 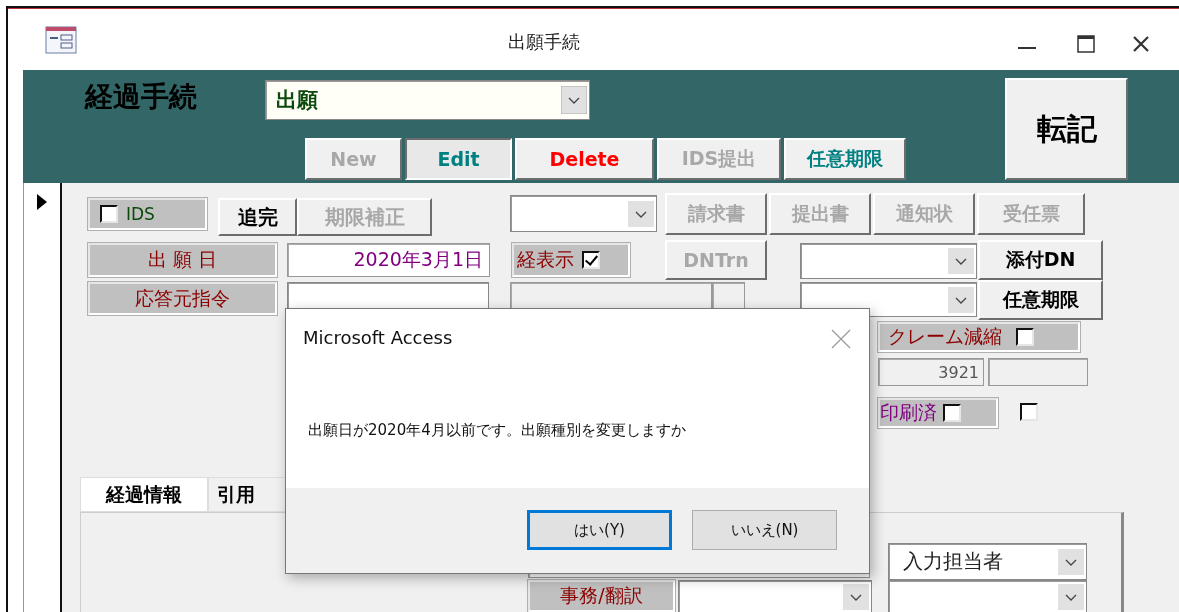 What do you see at coordinates (388, 260) in the screenshot?
I see `date-field: 2020年3月1日` at bounding box center [388, 260].